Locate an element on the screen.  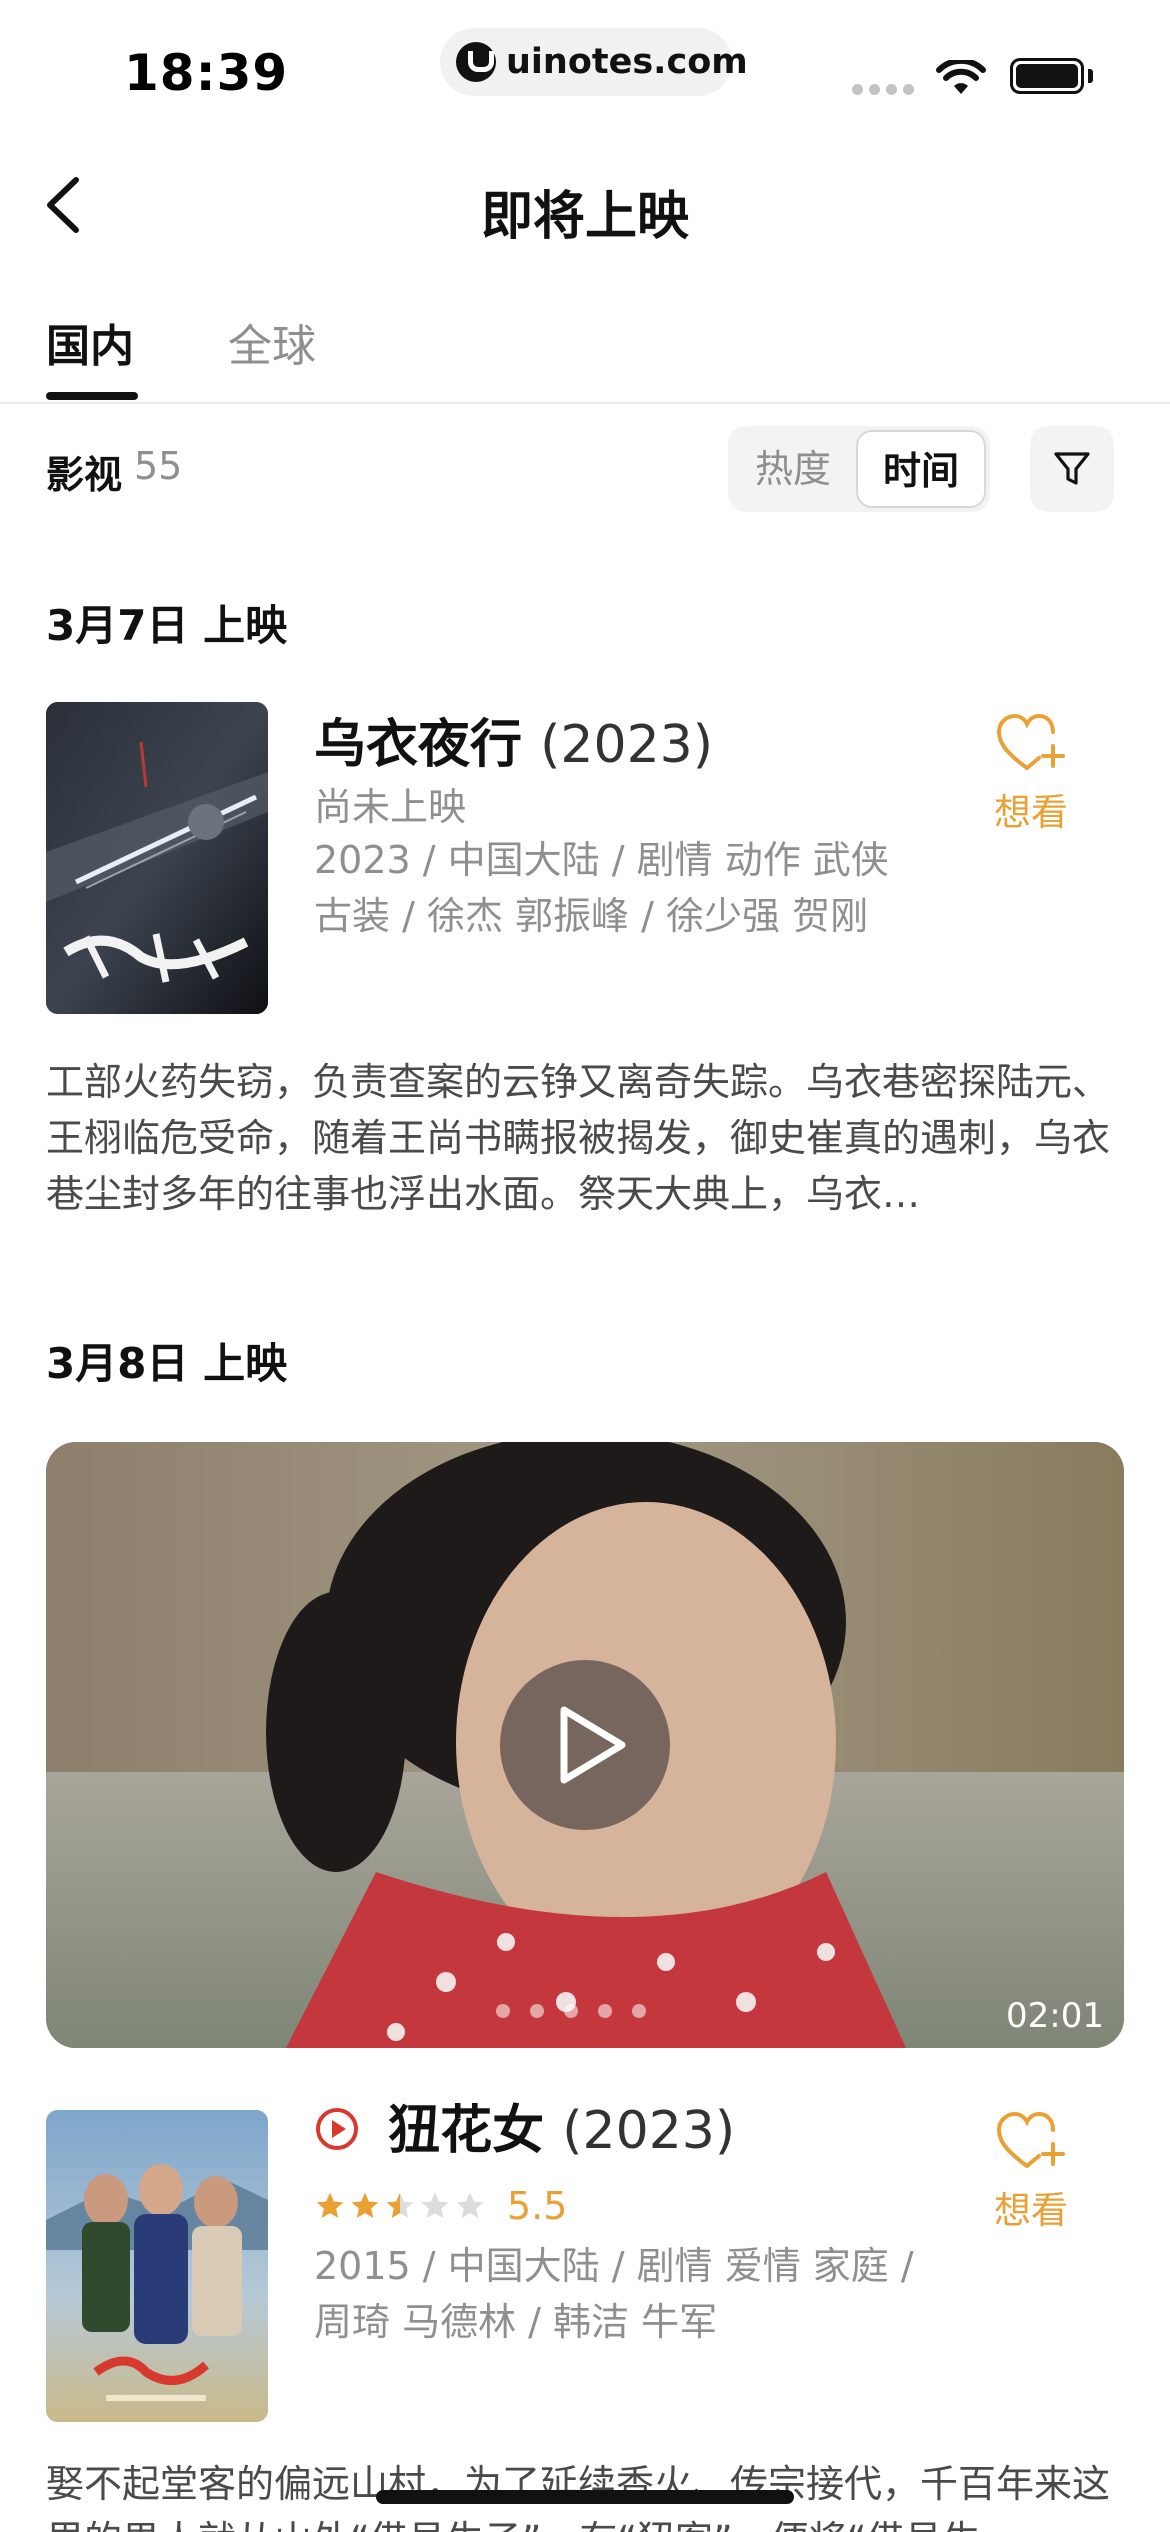
battery-icon is located at coordinates (1047, 76).